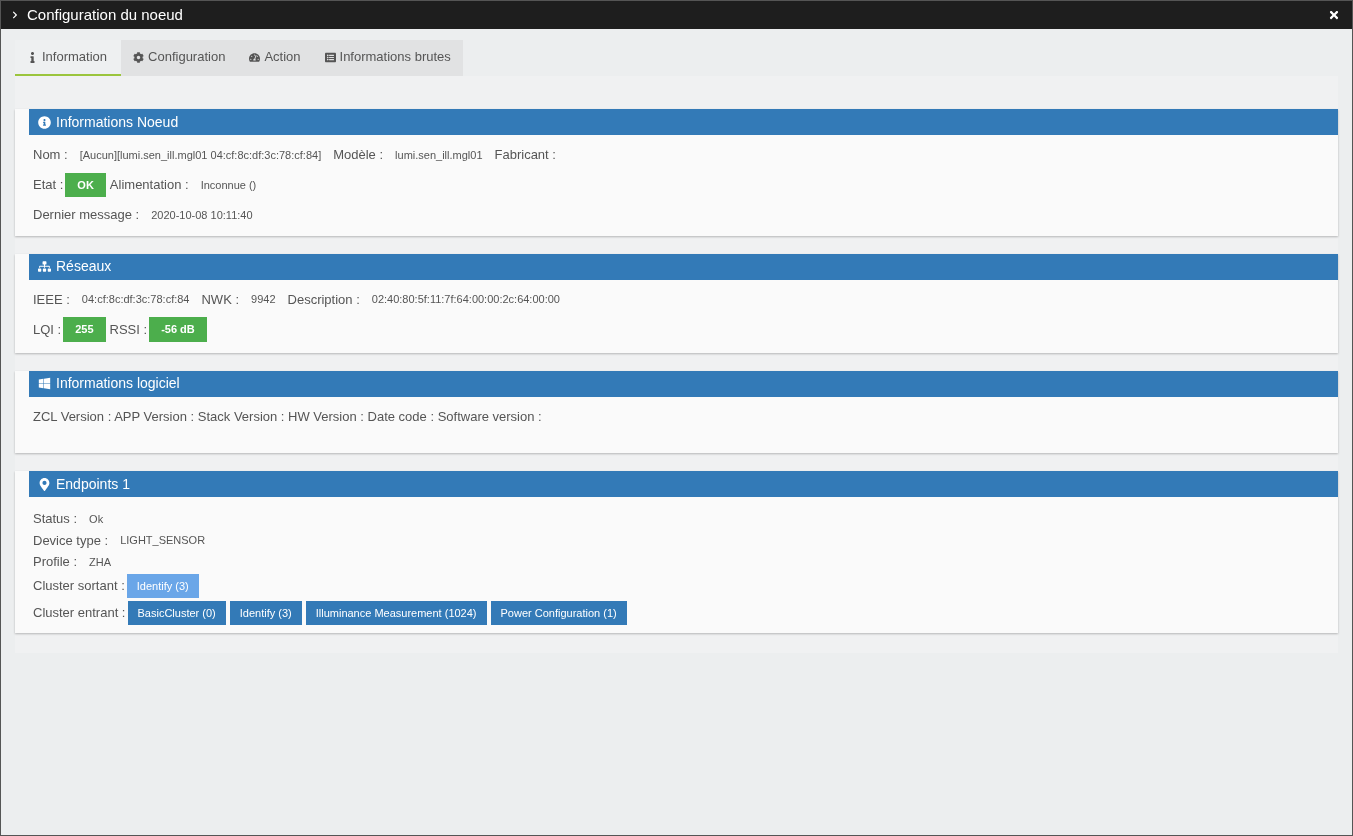  I want to click on field-value: 02:40:80:5f:11:7f:64:00:00:2c:64:00:00, so click(465, 299).